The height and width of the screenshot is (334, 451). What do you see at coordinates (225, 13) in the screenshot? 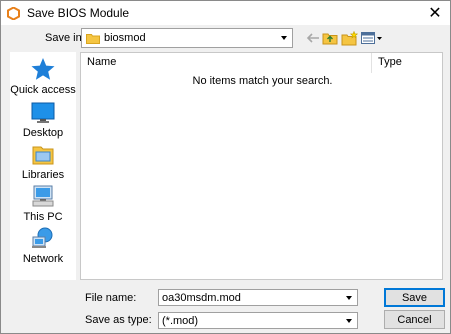
I see `title-bar: Save BIOS Module ✕` at bounding box center [225, 13].